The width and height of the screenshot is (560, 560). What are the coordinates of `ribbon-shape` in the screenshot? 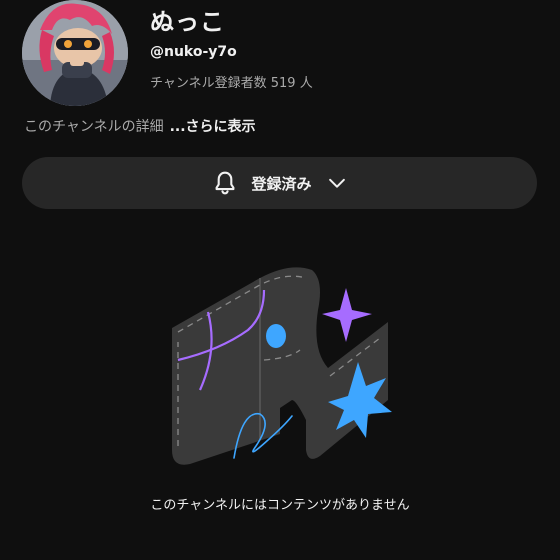 It's located at (280, 366).